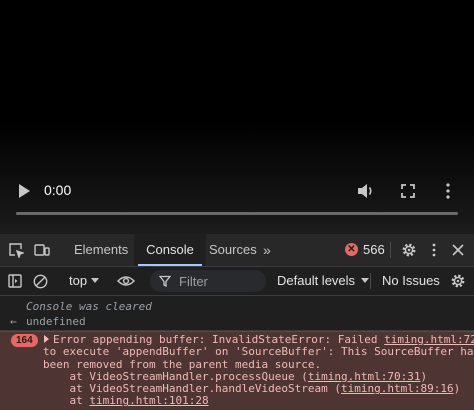  What do you see at coordinates (89, 306) in the screenshot?
I see `console-cleared-message: Console was cleared` at bounding box center [89, 306].